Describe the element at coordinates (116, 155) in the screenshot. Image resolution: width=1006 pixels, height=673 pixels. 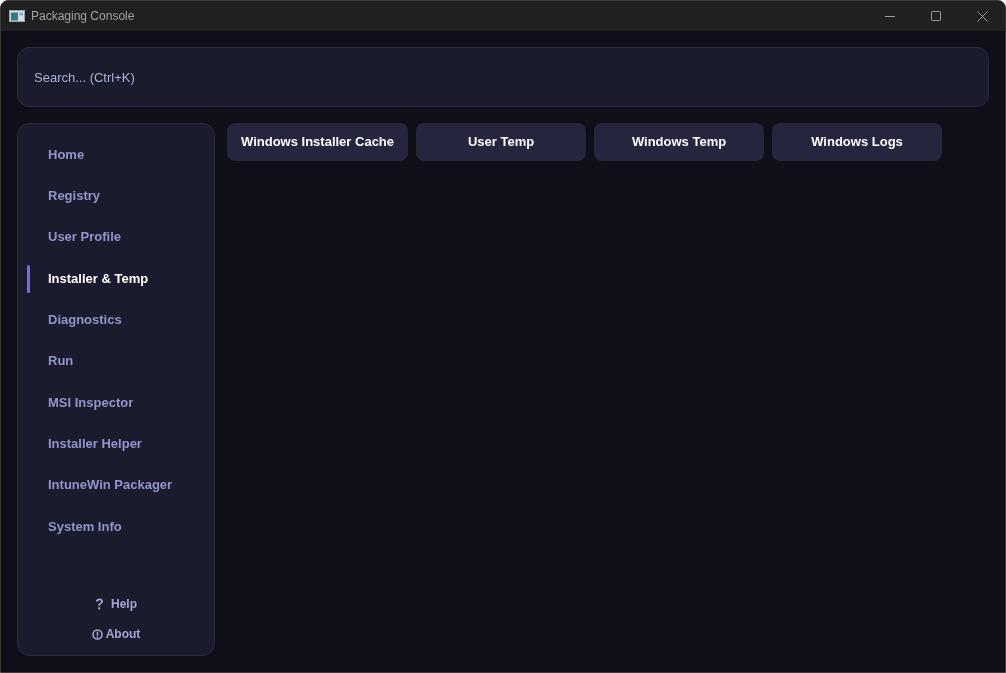
I see `sidebar-item: Home` at that location.